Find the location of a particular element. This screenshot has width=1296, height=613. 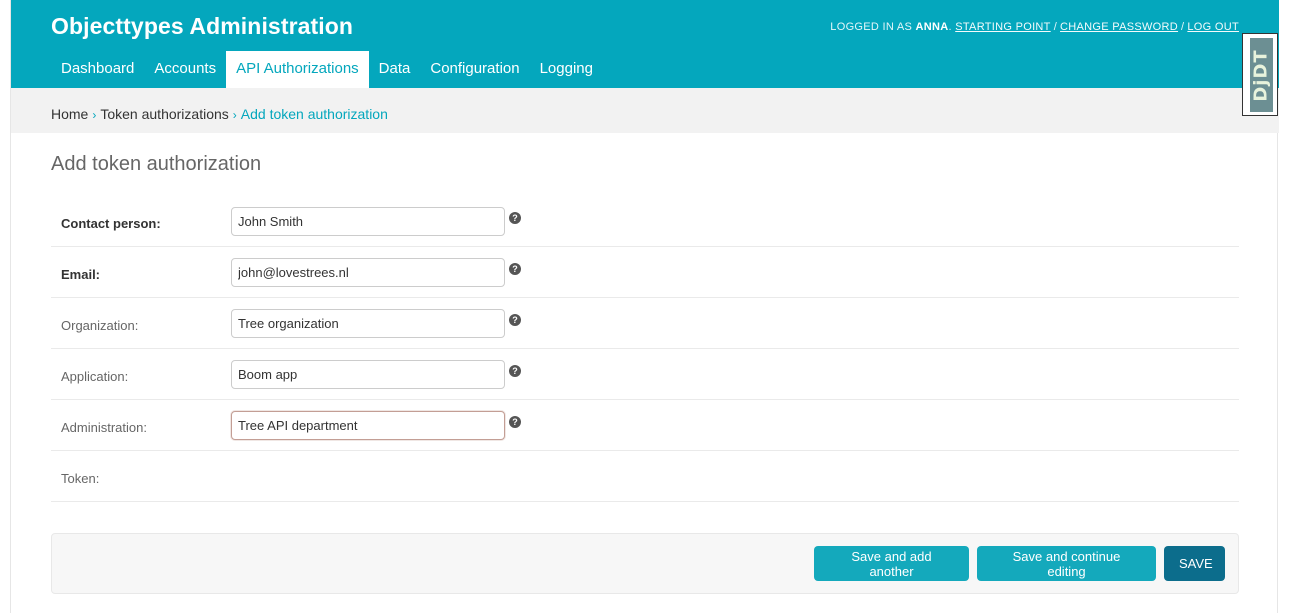

username: ANNA is located at coordinates (932, 27).